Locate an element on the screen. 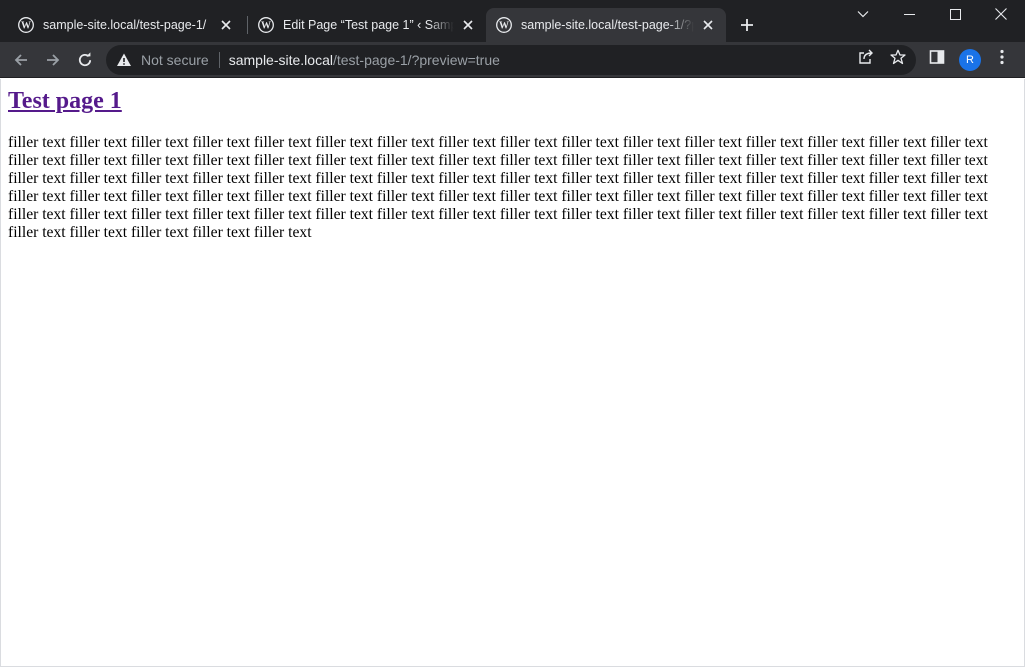 The height and width of the screenshot is (667, 1025). tab-title: sample-site.local/test-page-1/ is located at coordinates (125, 25).